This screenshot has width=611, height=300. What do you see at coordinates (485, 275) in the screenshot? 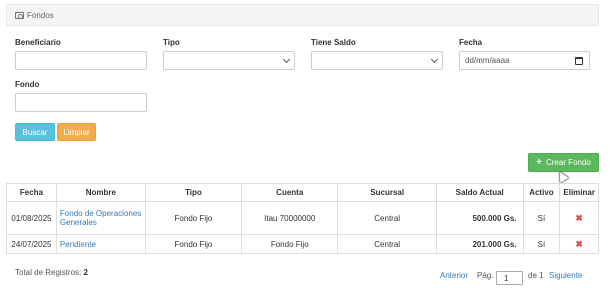
I see `pag-label: Pág.` at bounding box center [485, 275].